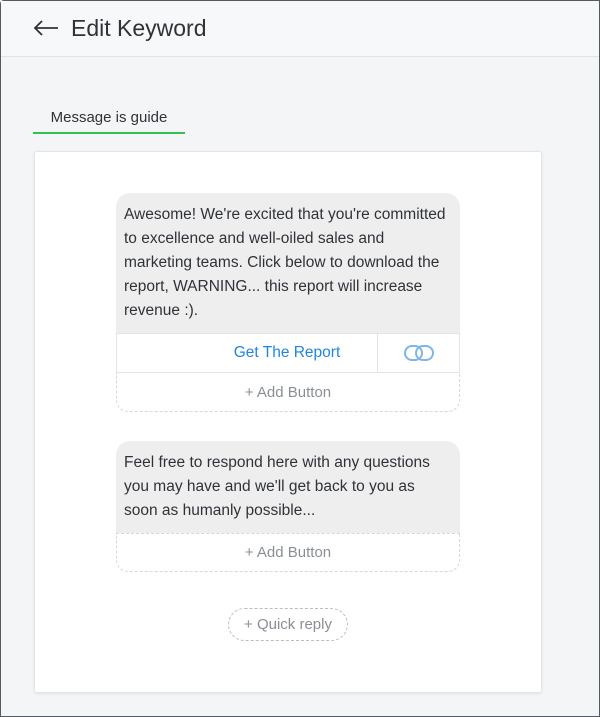 The width and height of the screenshot is (600, 717). I want to click on link-icon, so click(418, 353).